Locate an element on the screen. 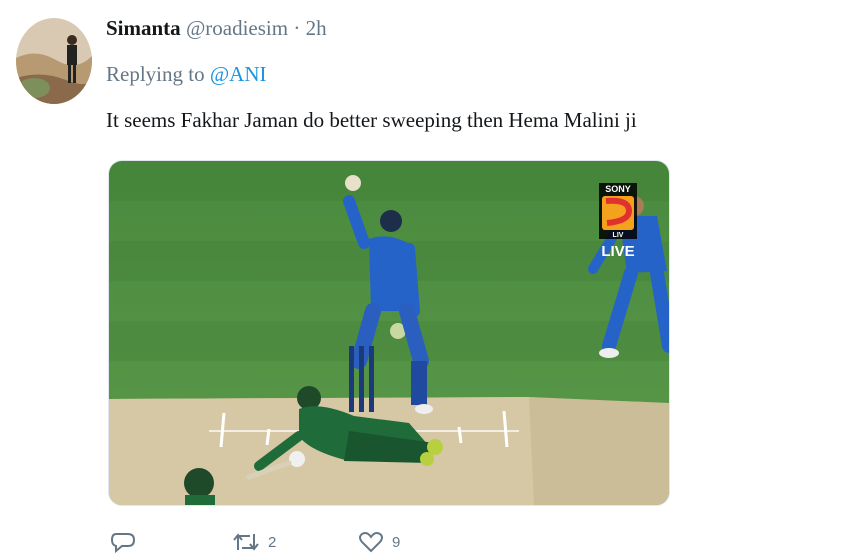 The width and height of the screenshot is (850, 554). retweet-button: 2 is located at coordinates (254, 542).